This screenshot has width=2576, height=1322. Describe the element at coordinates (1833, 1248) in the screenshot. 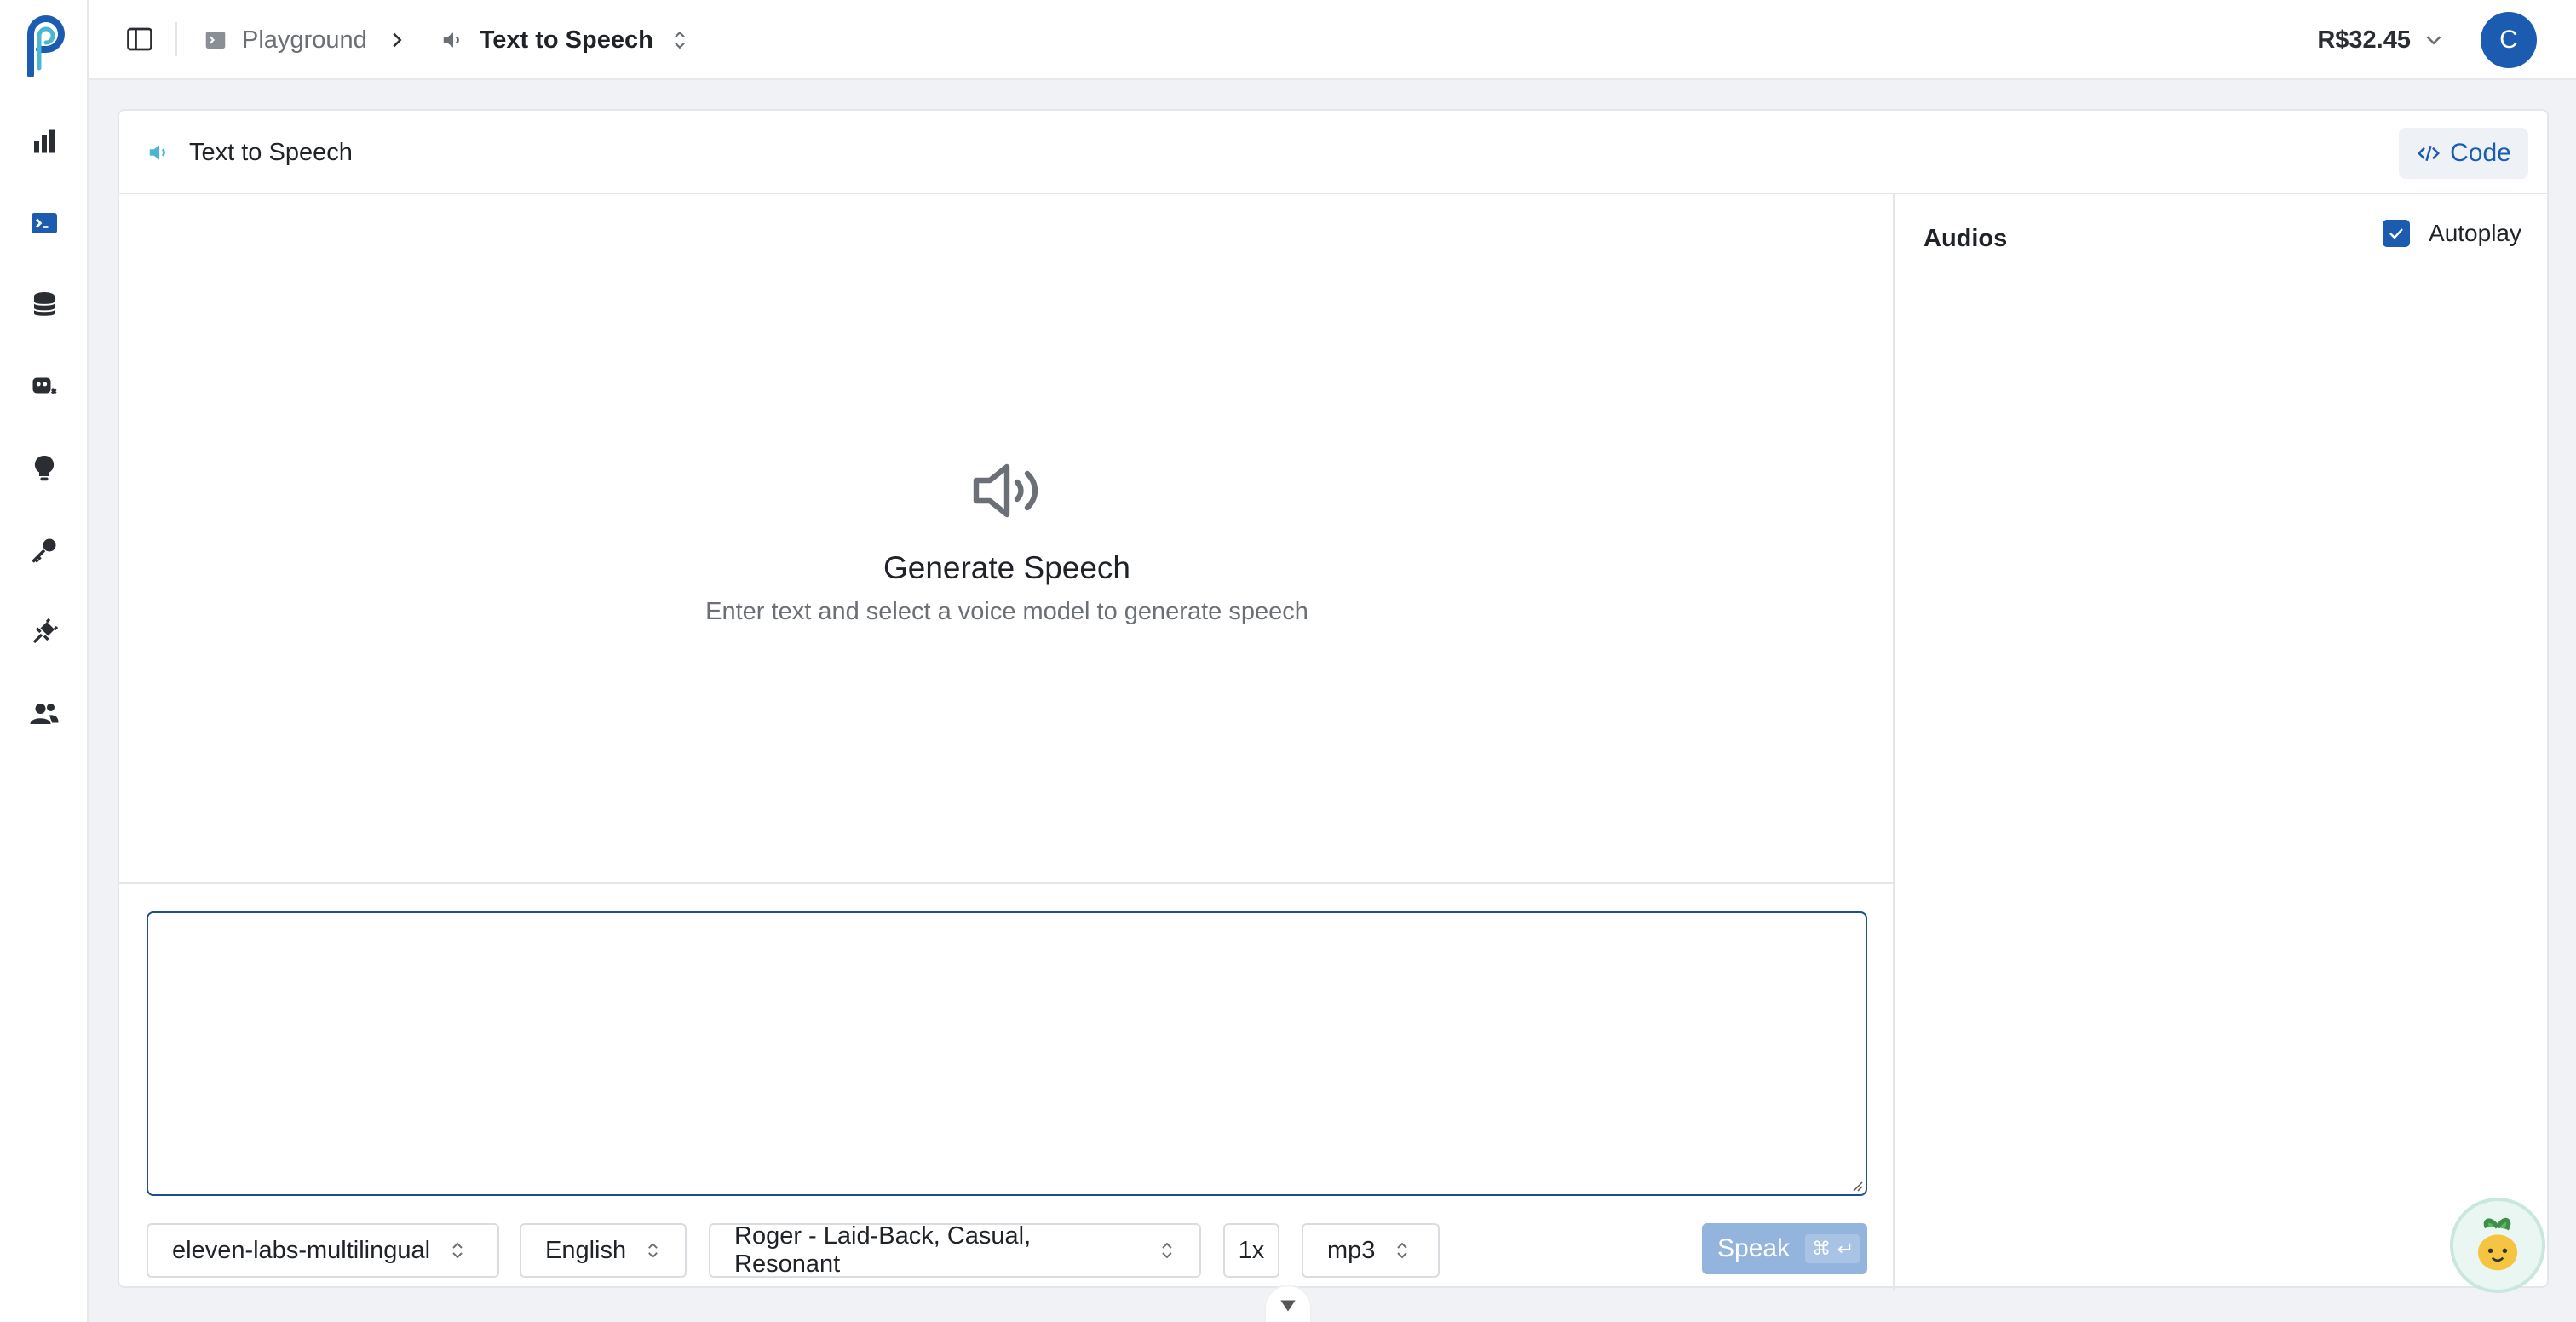

I see `speak-shortcut: ⌘` at that location.